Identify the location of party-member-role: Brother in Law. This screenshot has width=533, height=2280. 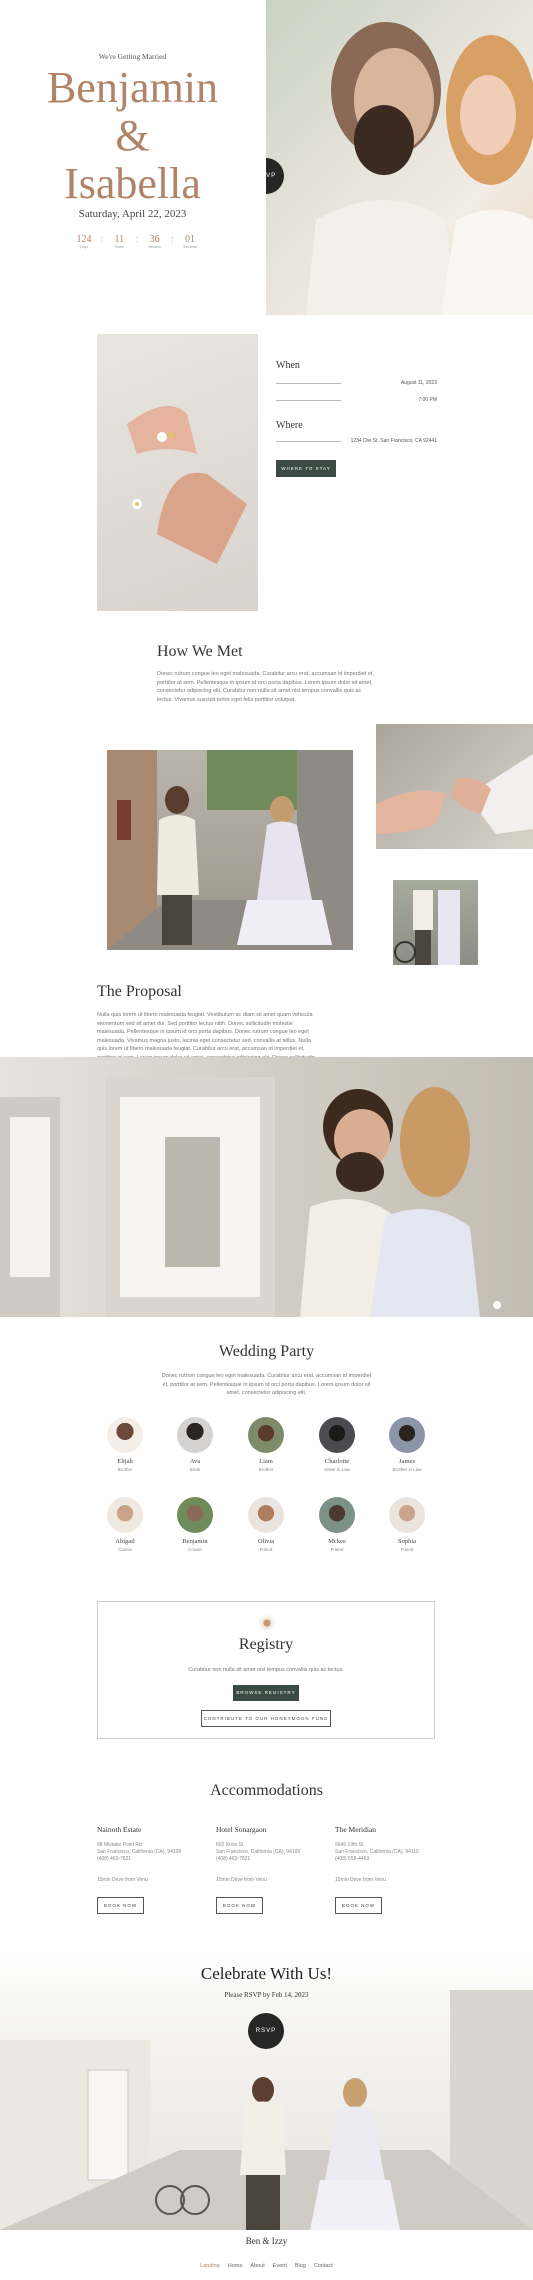
(407, 1469).